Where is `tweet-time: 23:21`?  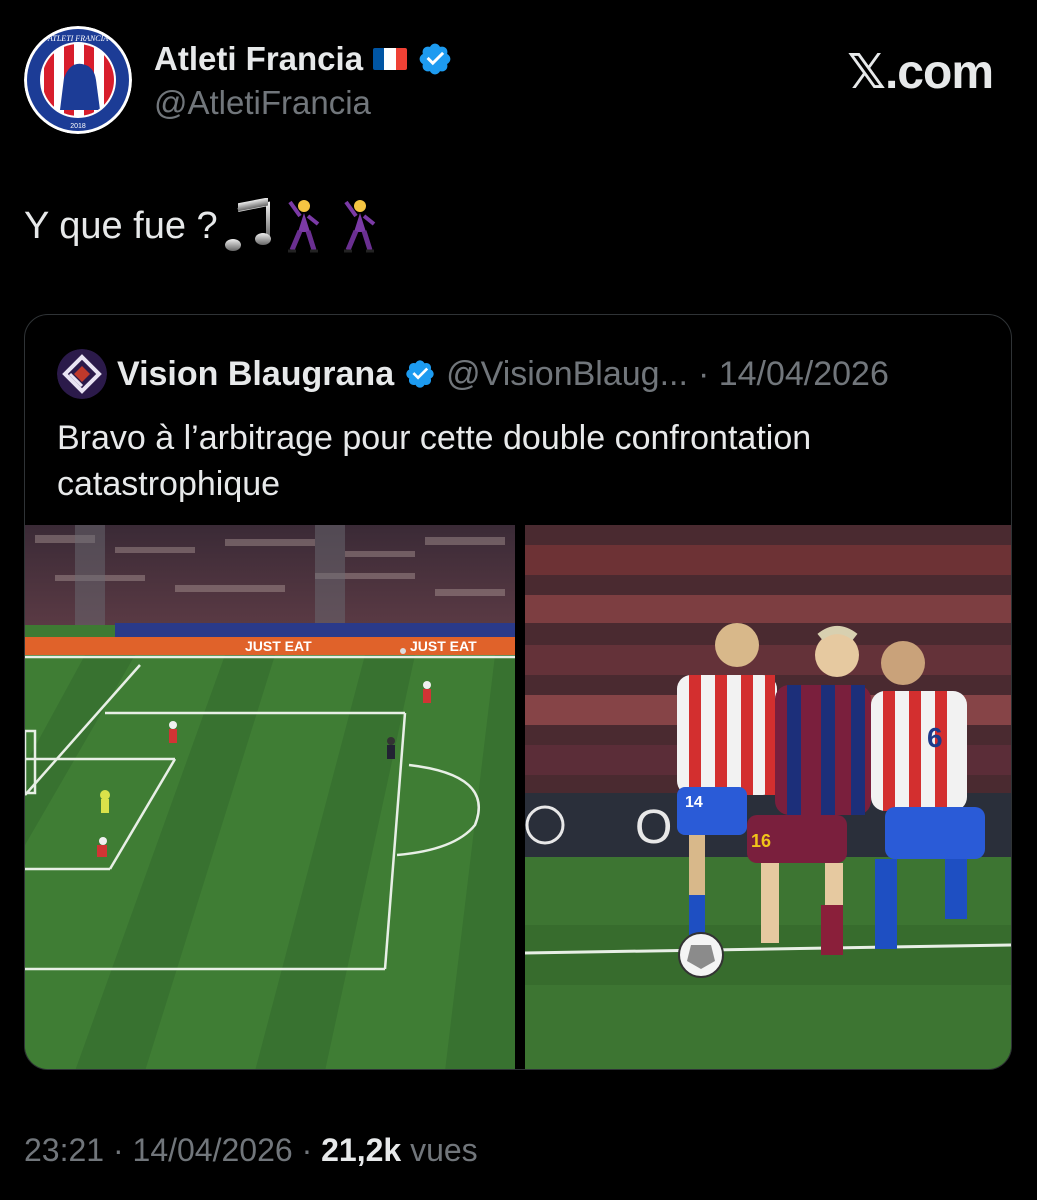 tweet-time: 23:21 is located at coordinates (64, 1150).